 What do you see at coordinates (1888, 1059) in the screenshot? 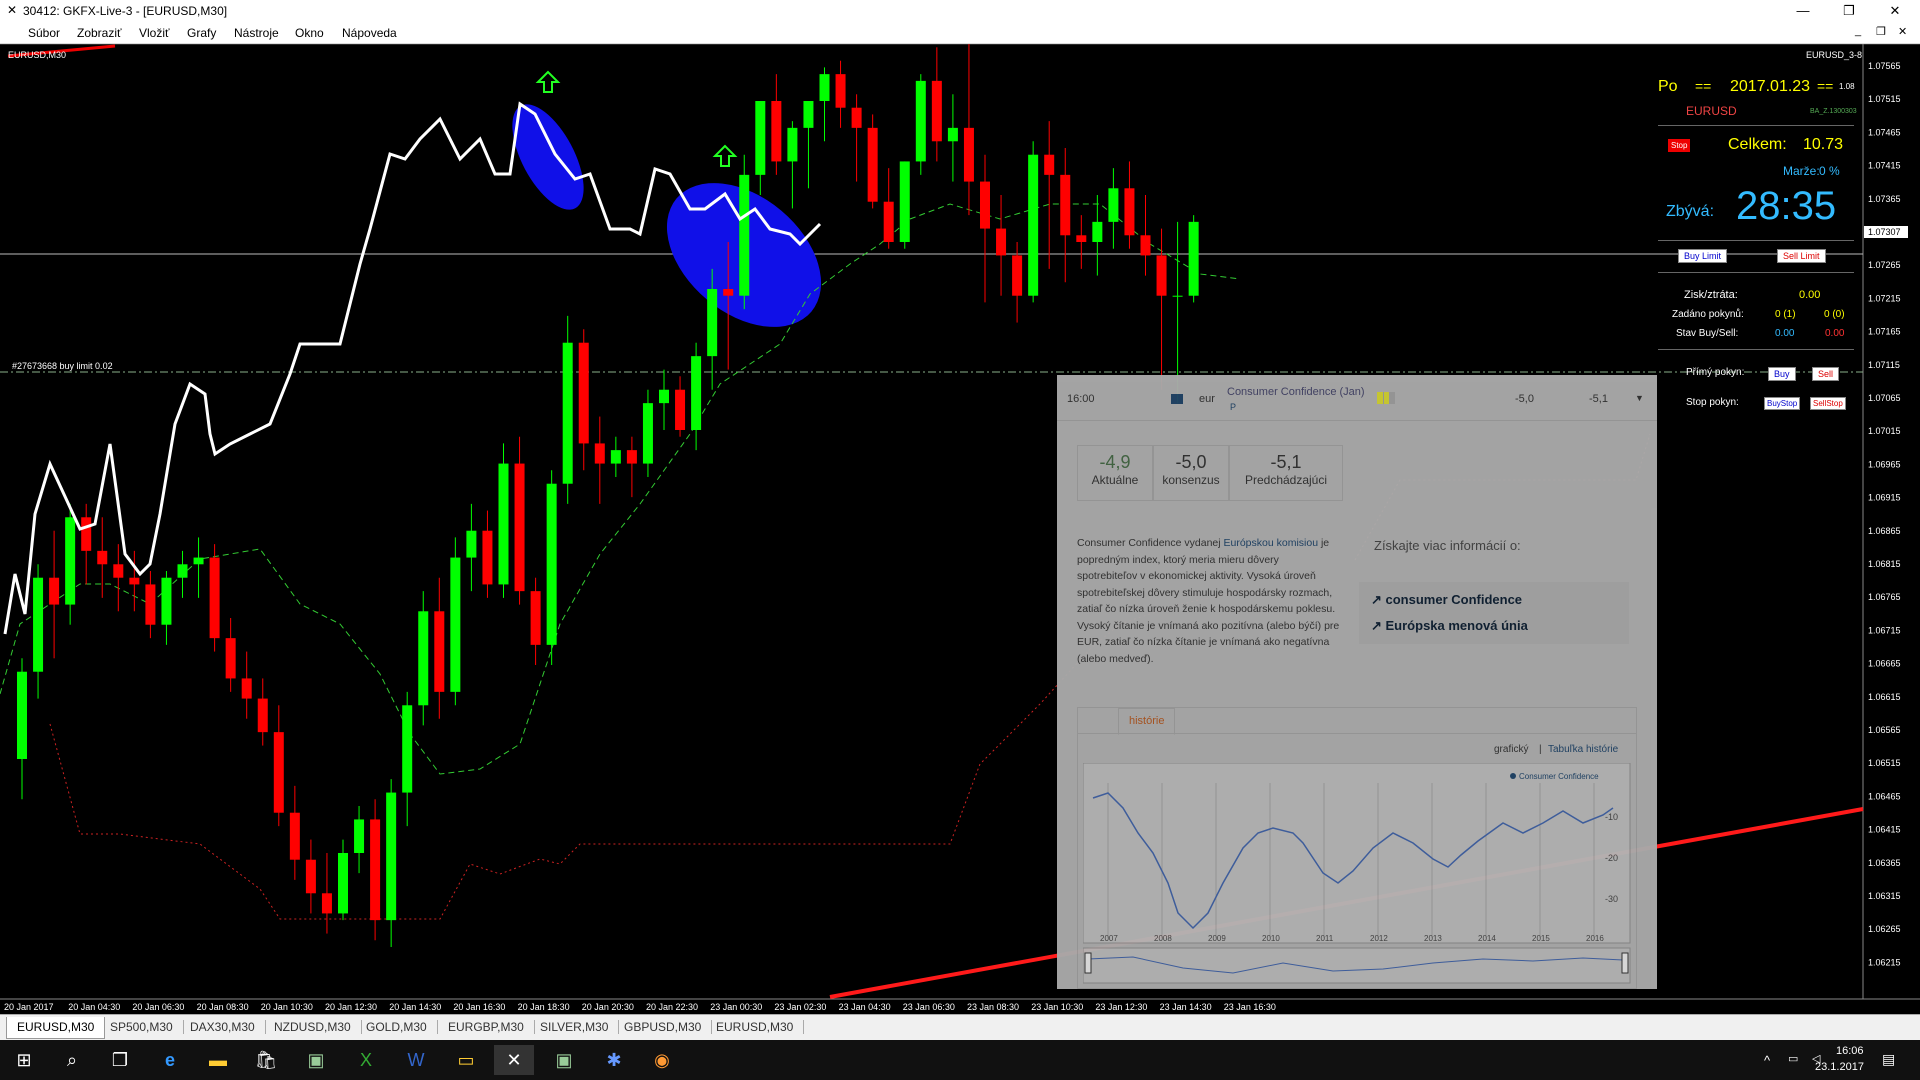
I see `notifications-icon: ▤` at bounding box center [1888, 1059].